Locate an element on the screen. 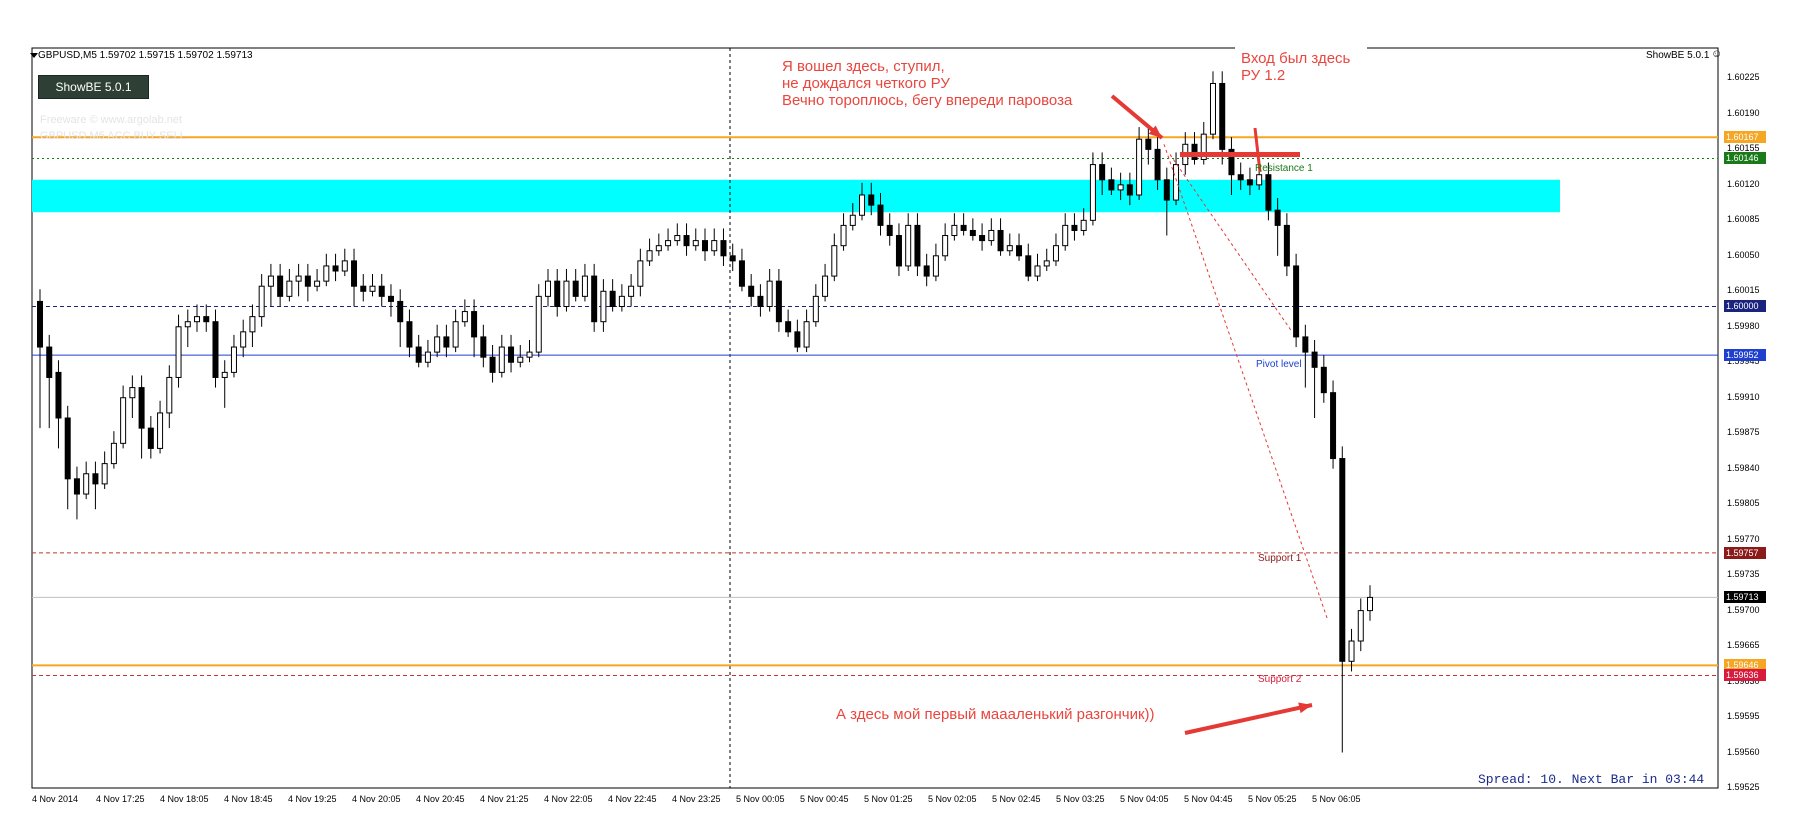  price-tick-label: 1.59525 is located at coordinates (1743, 787).